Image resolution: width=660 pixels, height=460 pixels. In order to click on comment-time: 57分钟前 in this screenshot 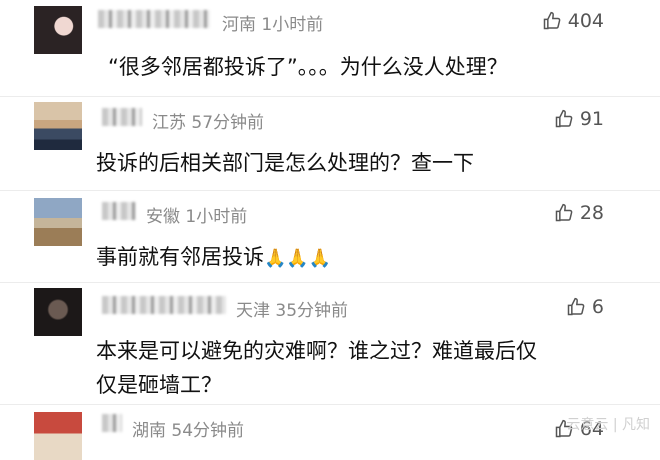, I will do `click(228, 123)`.